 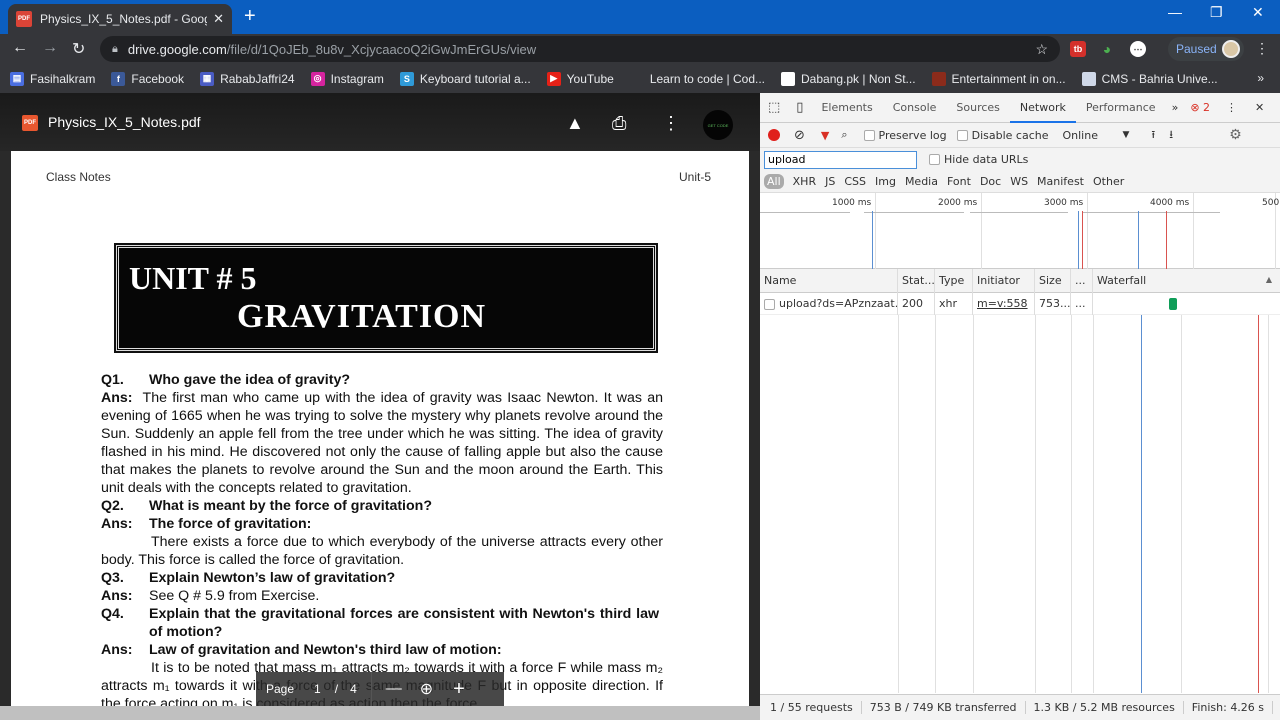 What do you see at coordinates (855, 181) in the screenshot?
I see `type-filter-css: CSS` at bounding box center [855, 181].